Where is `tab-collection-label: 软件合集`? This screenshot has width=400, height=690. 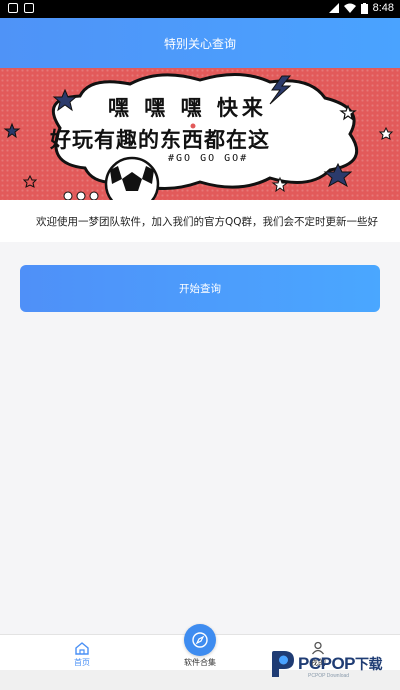
tab-collection-label: 软件合集 is located at coordinates (200, 662).